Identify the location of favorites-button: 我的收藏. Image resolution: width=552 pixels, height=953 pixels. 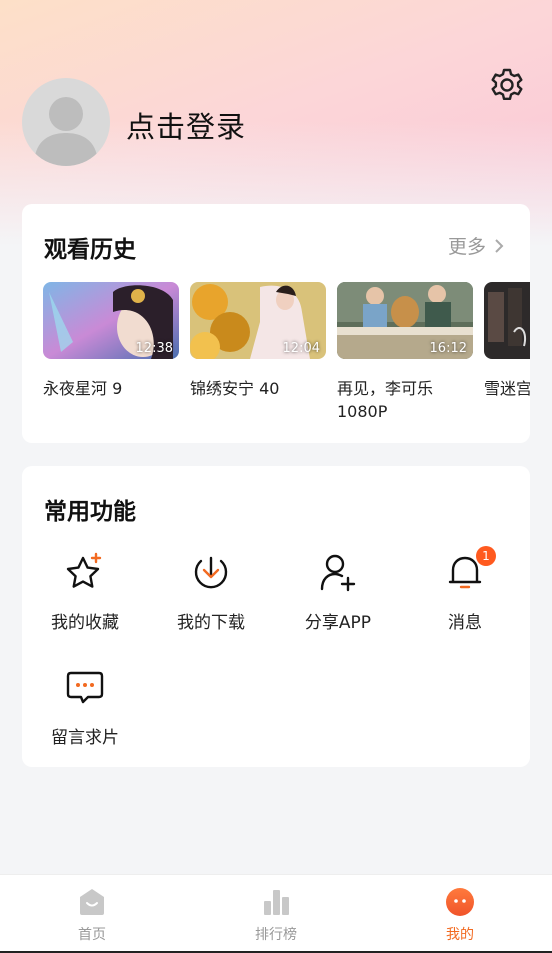
(85, 592).